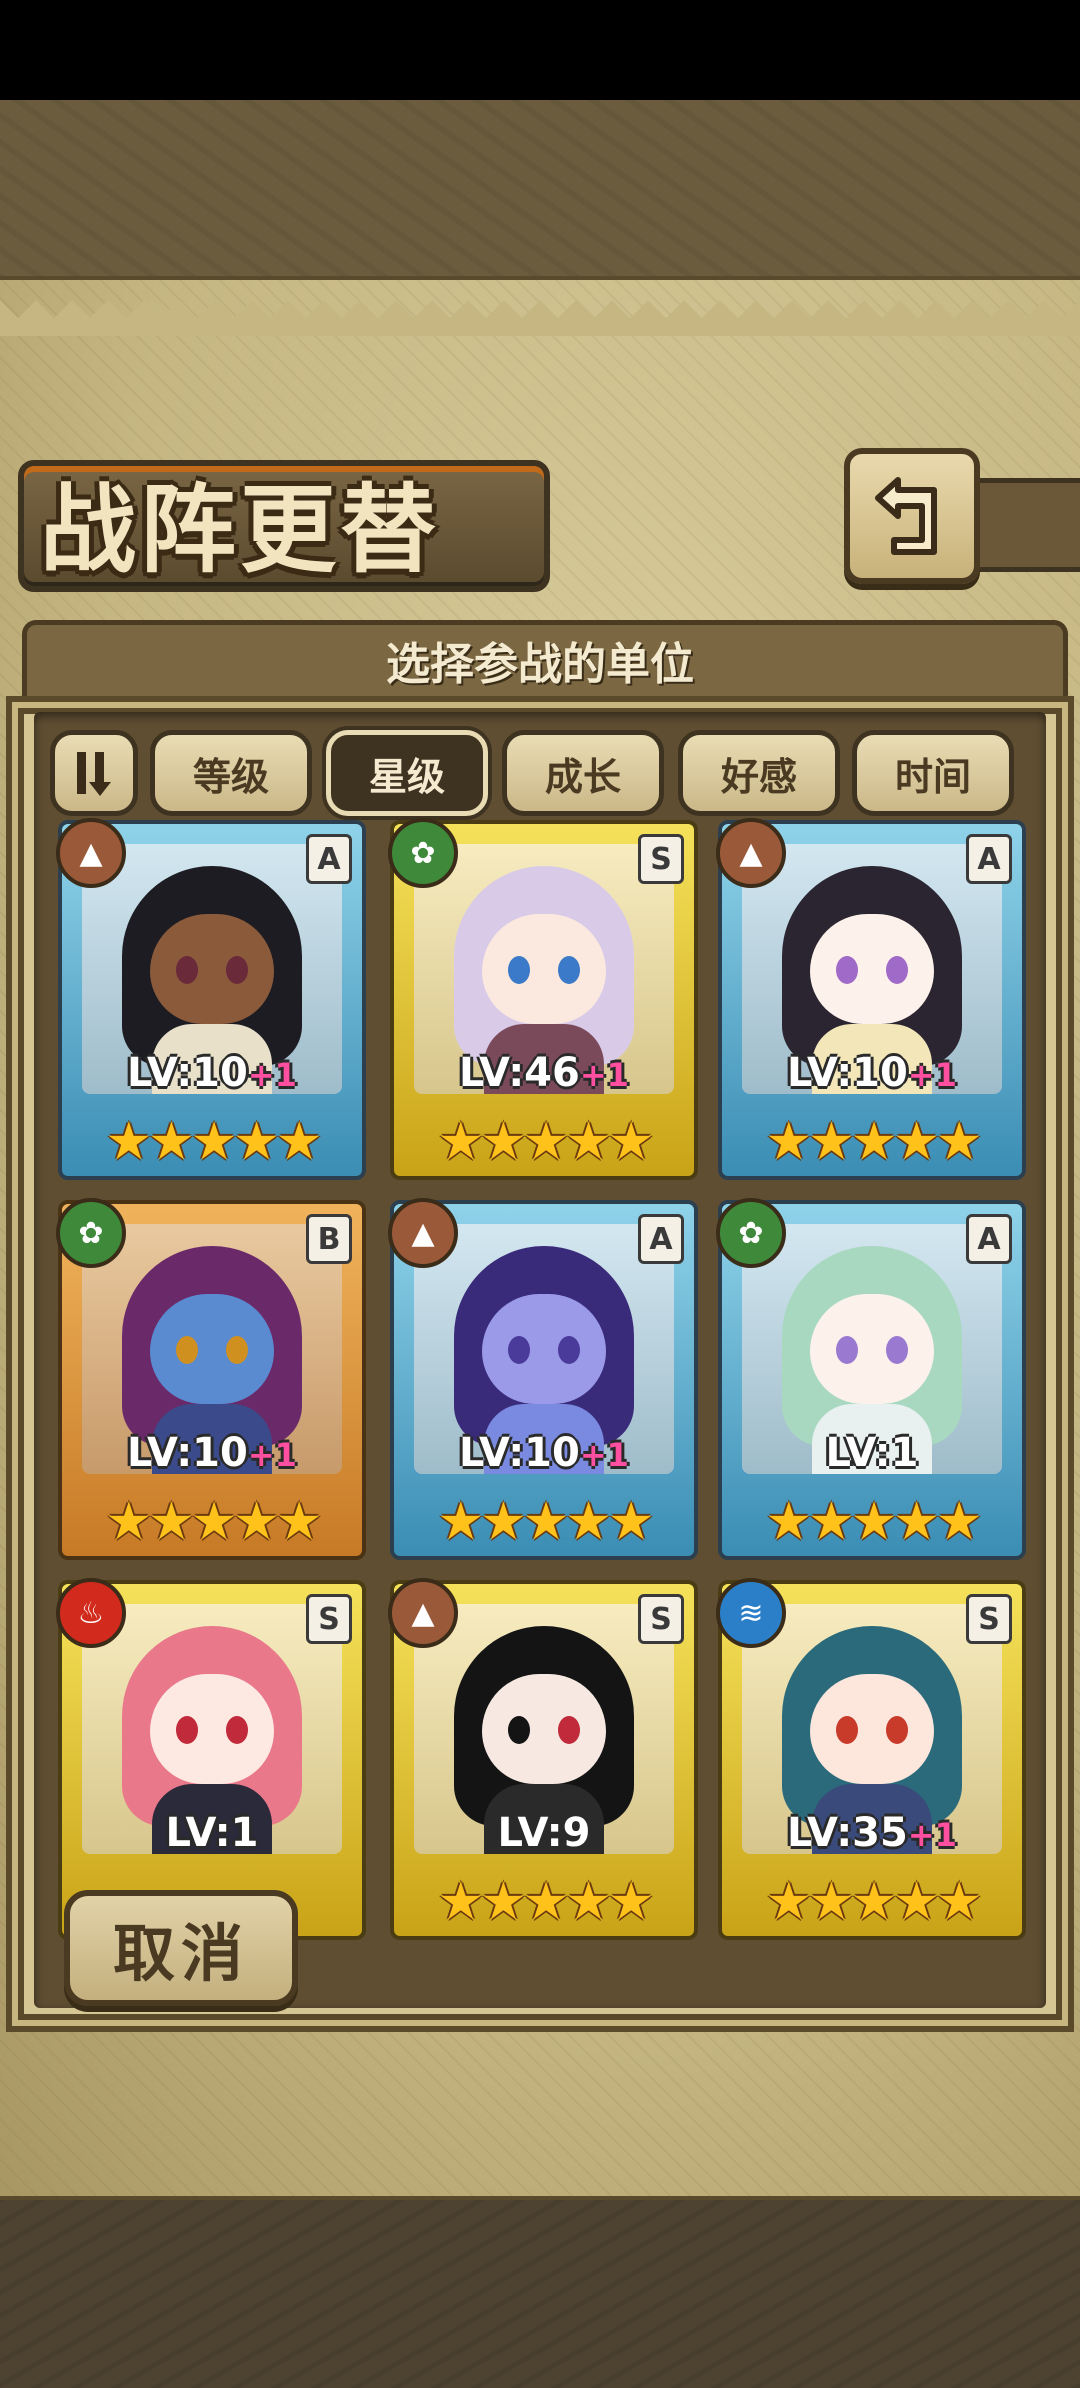 The width and height of the screenshot is (1080, 2388). Describe the element at coordinates (872, 1833) in the screenshot. I see `unit-level: LV:35+1` at that location.